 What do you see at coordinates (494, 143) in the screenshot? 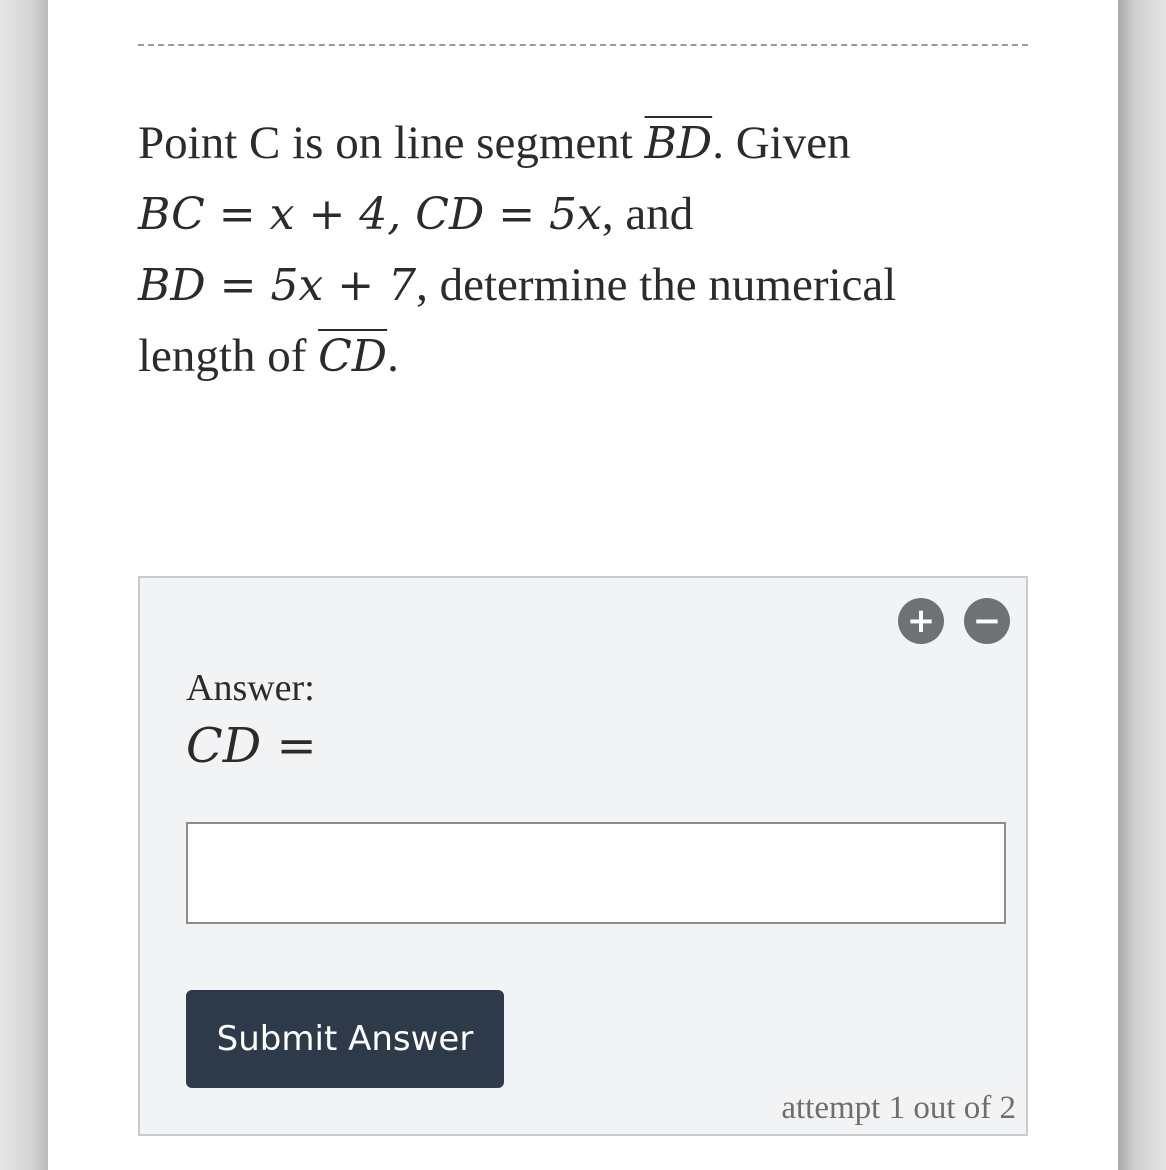
I see `question-line-1: Point C is on line segment BD. Given` at bounding box center [494, 143].